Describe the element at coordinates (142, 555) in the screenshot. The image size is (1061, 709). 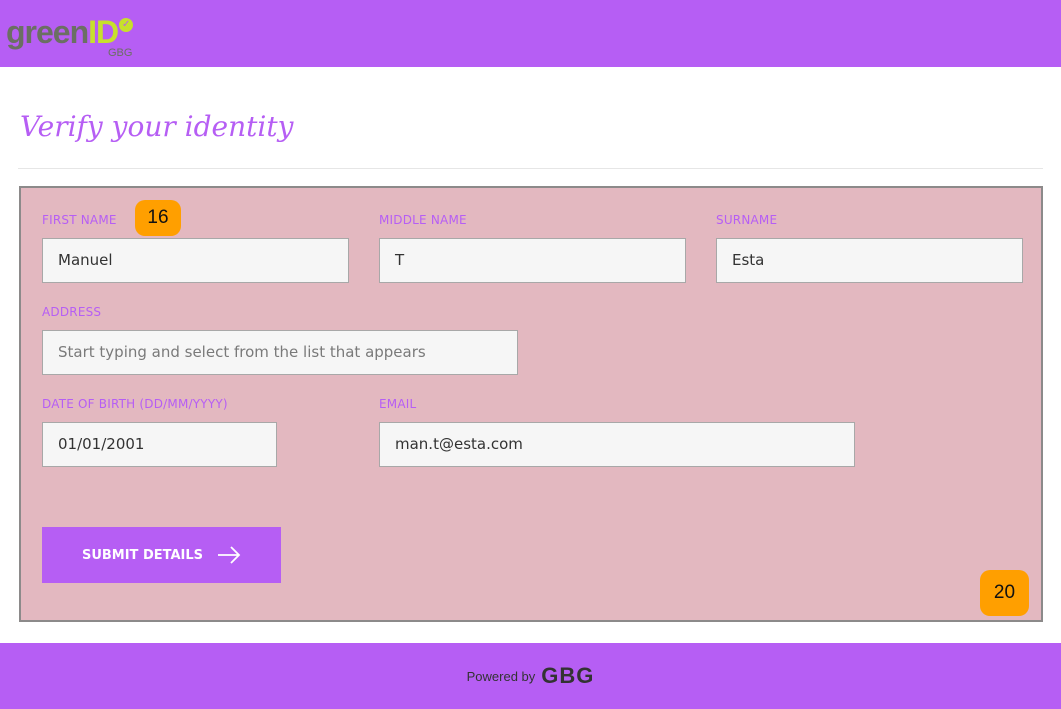
I see `submit-label: SUBMIT DETAILS` at that location.